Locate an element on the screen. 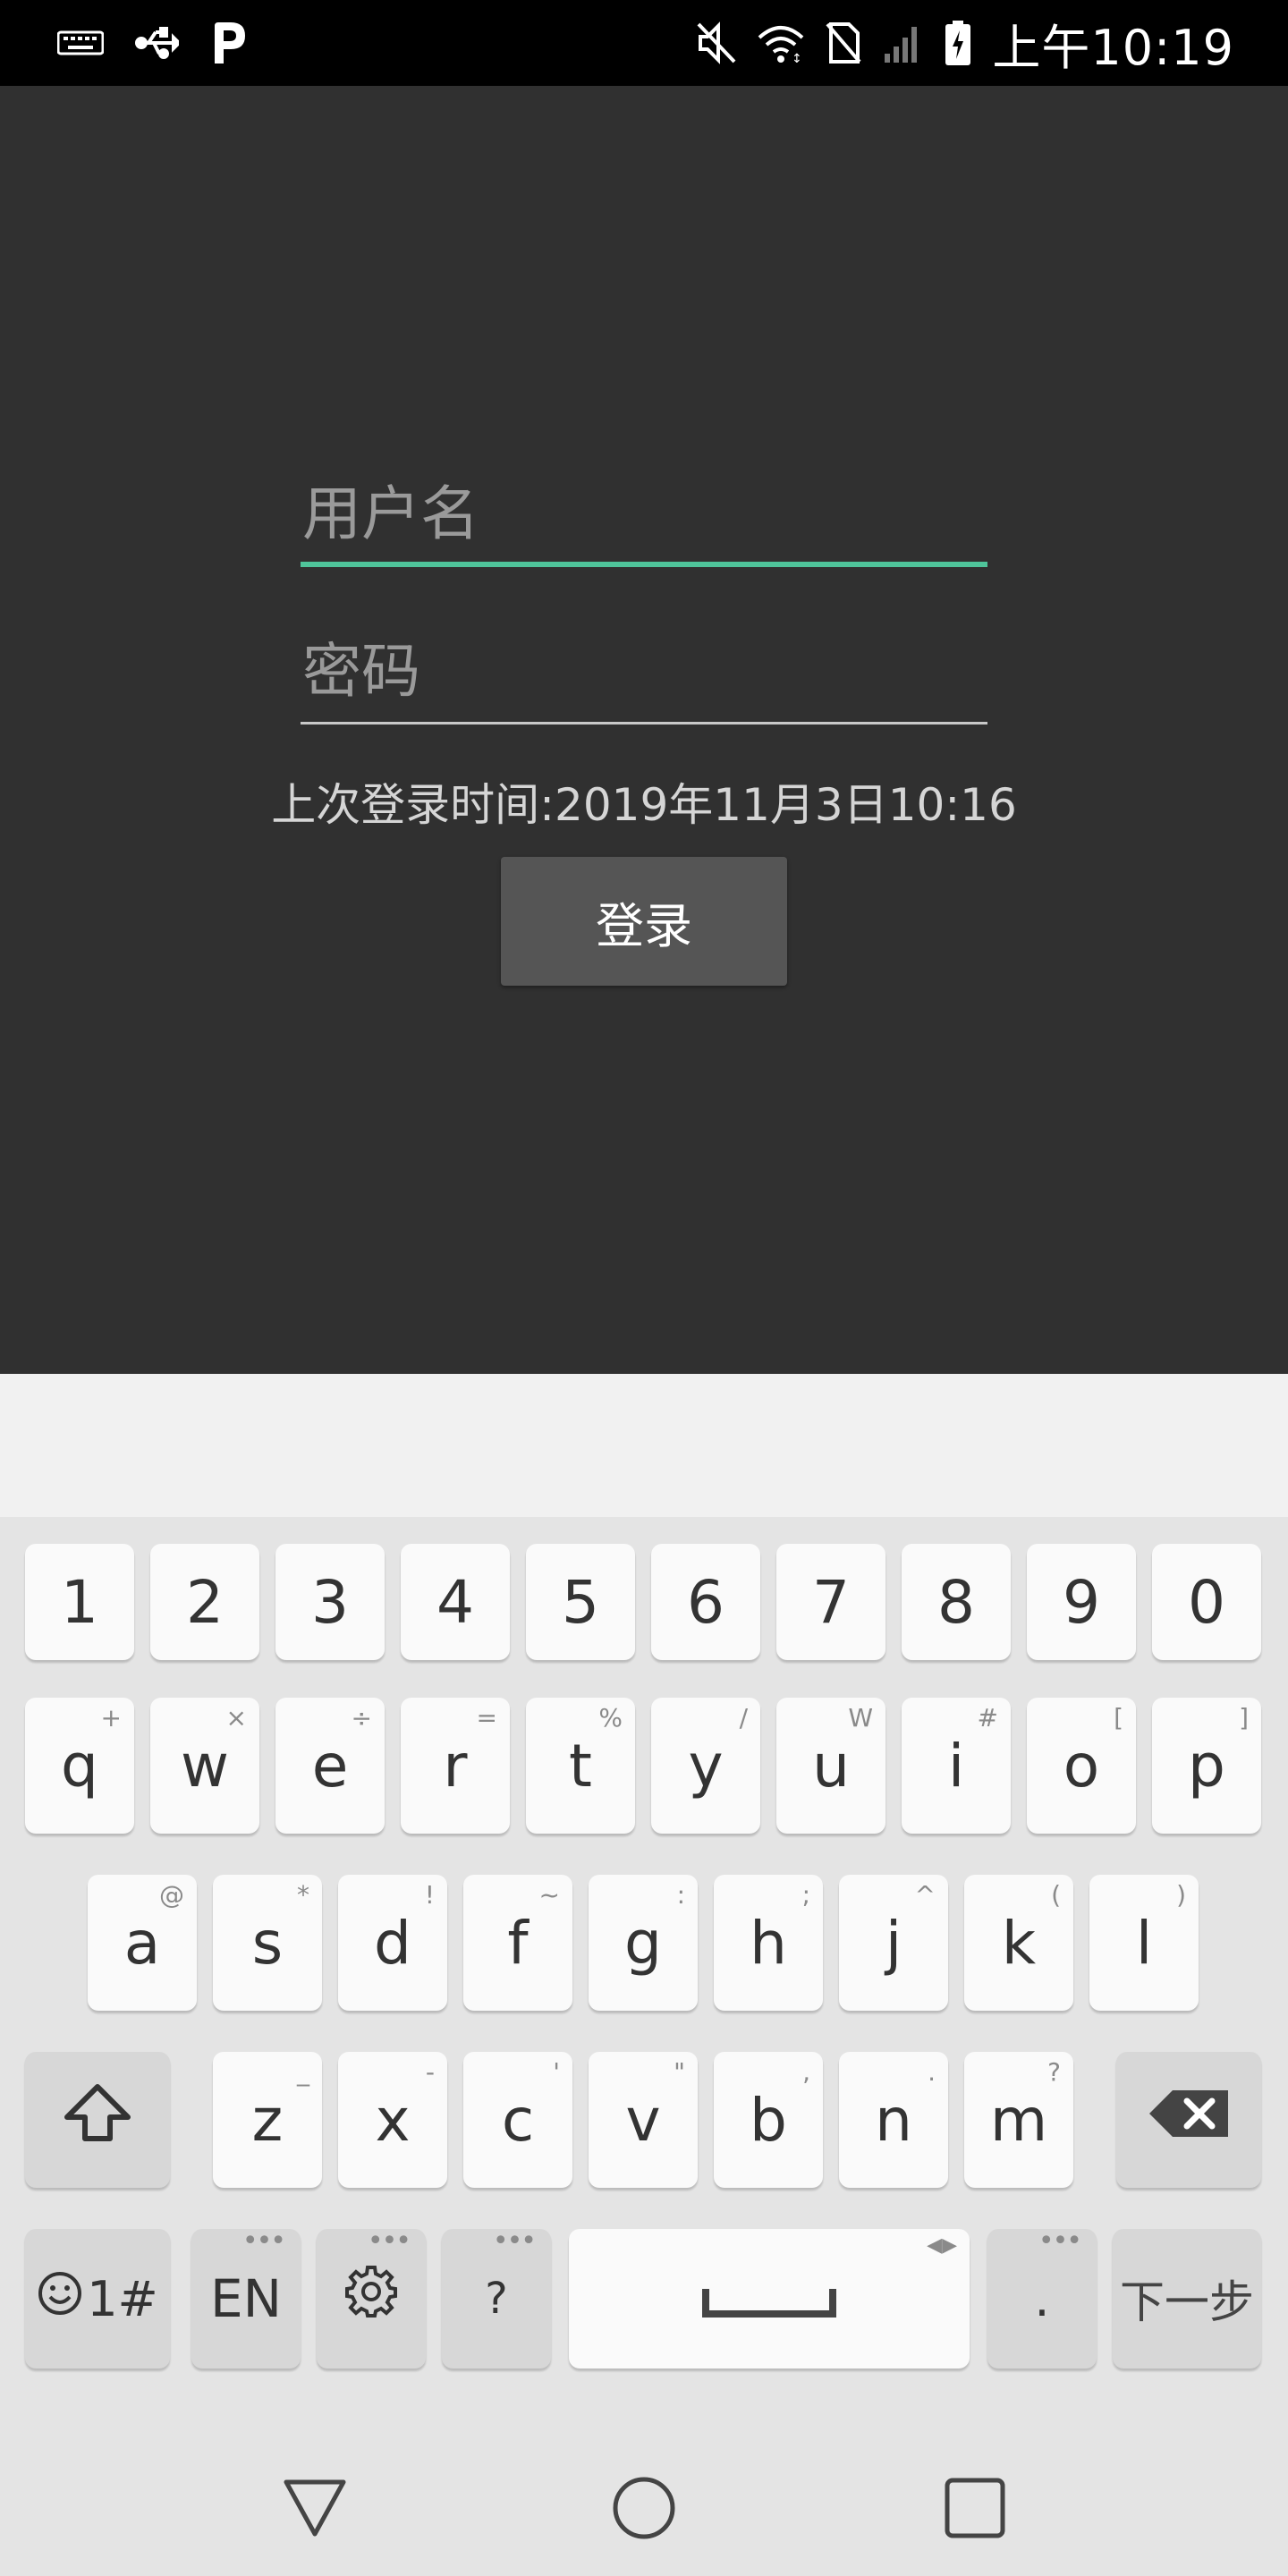 Image resolution: width=1288 pixels, height=2576 pixels. key-v: " v is located at coordinates (643, 2120).